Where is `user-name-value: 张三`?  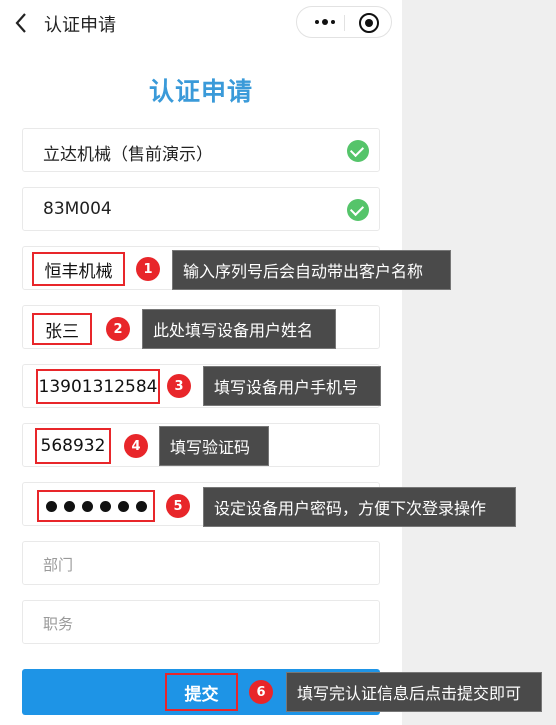
user-name-value: 张三 is located at coordinates (62, 331).